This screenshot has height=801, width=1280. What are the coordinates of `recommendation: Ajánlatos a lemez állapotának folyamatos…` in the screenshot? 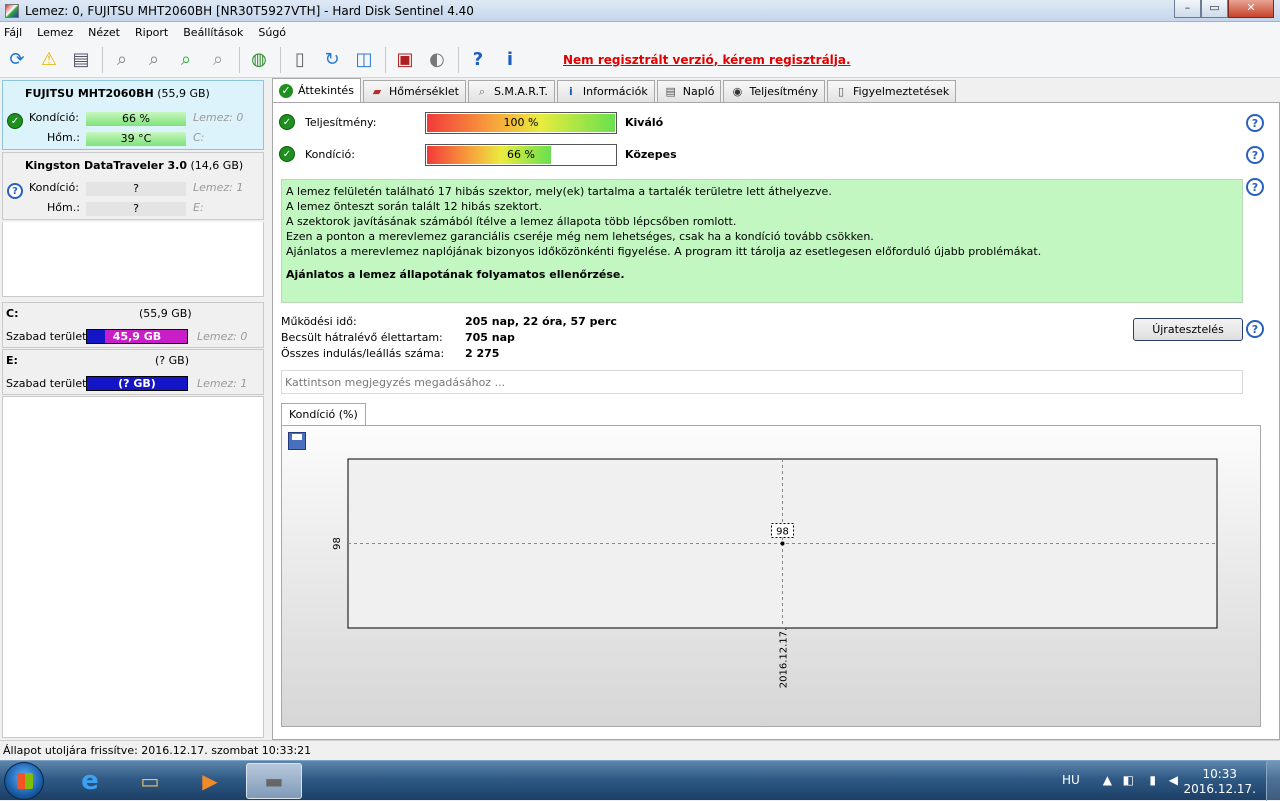 It's located at (455, 274).